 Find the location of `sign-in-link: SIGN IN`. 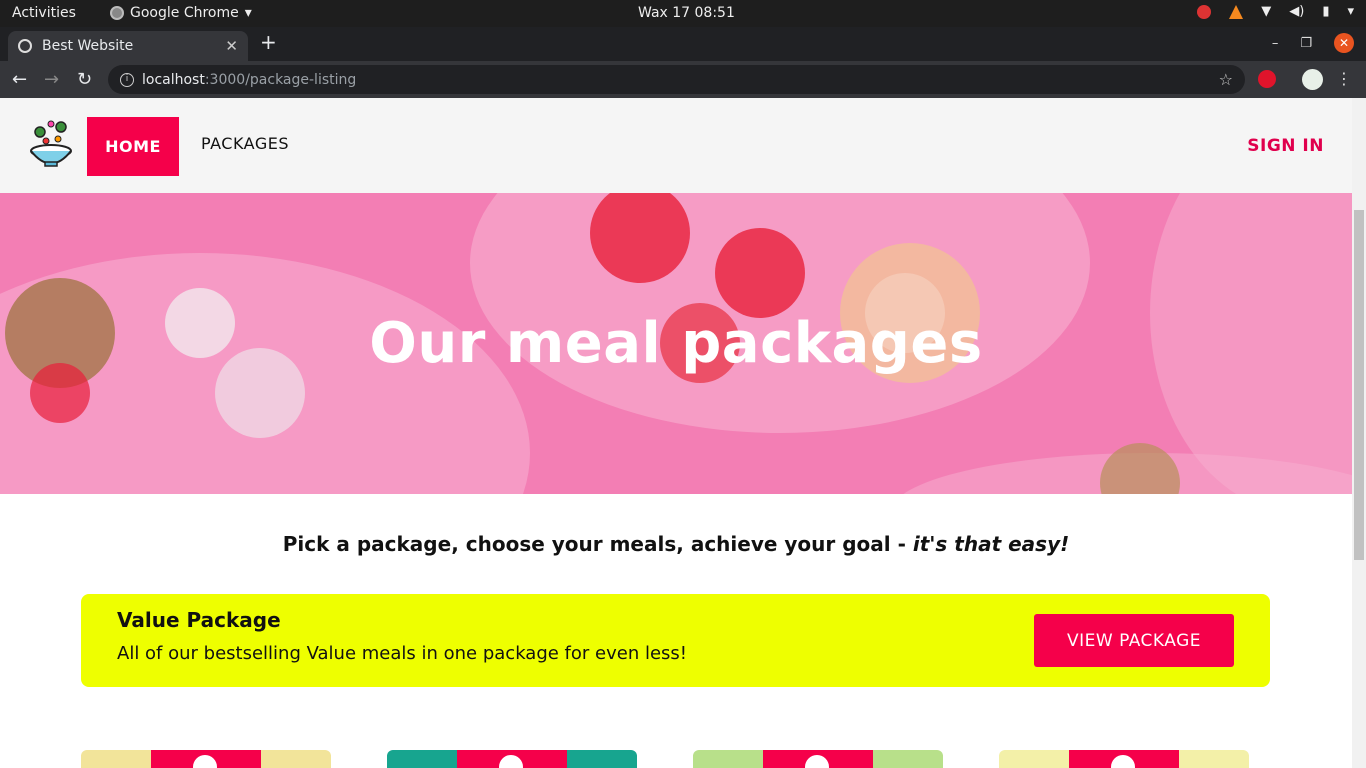

sign-in-link: SIGN IN is located at coordinates (1285, 146).